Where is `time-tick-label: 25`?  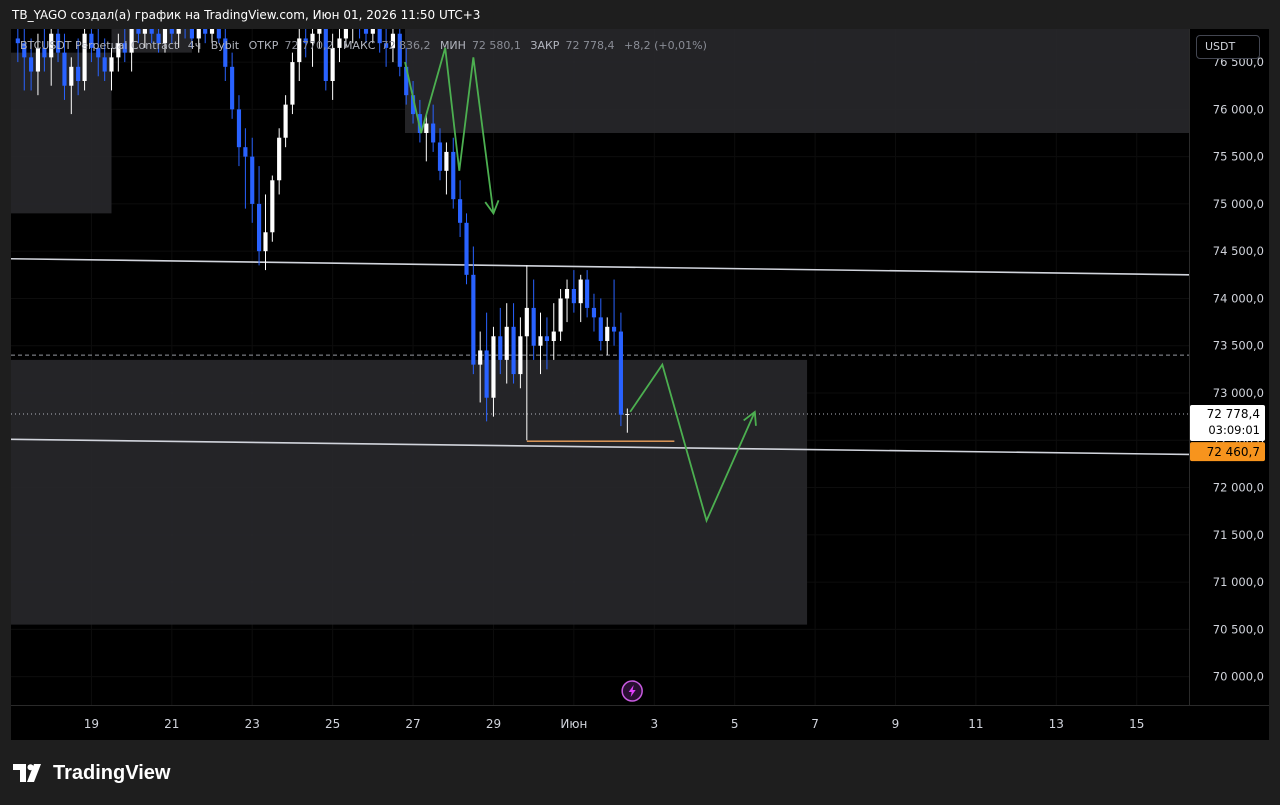 time-tick-label: 25 is located at coordinates (332, 724).